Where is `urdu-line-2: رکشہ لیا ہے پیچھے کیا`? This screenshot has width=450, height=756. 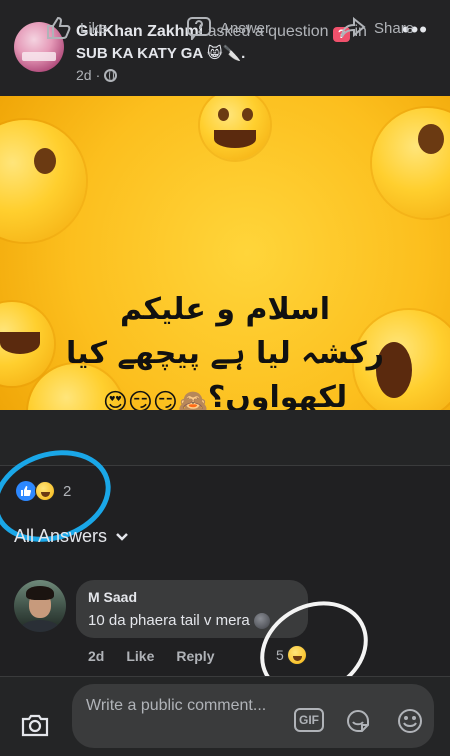
urdu-line-2: رکشہ لیا ہے پیچھے کیا is located at coordinates (224, 353).